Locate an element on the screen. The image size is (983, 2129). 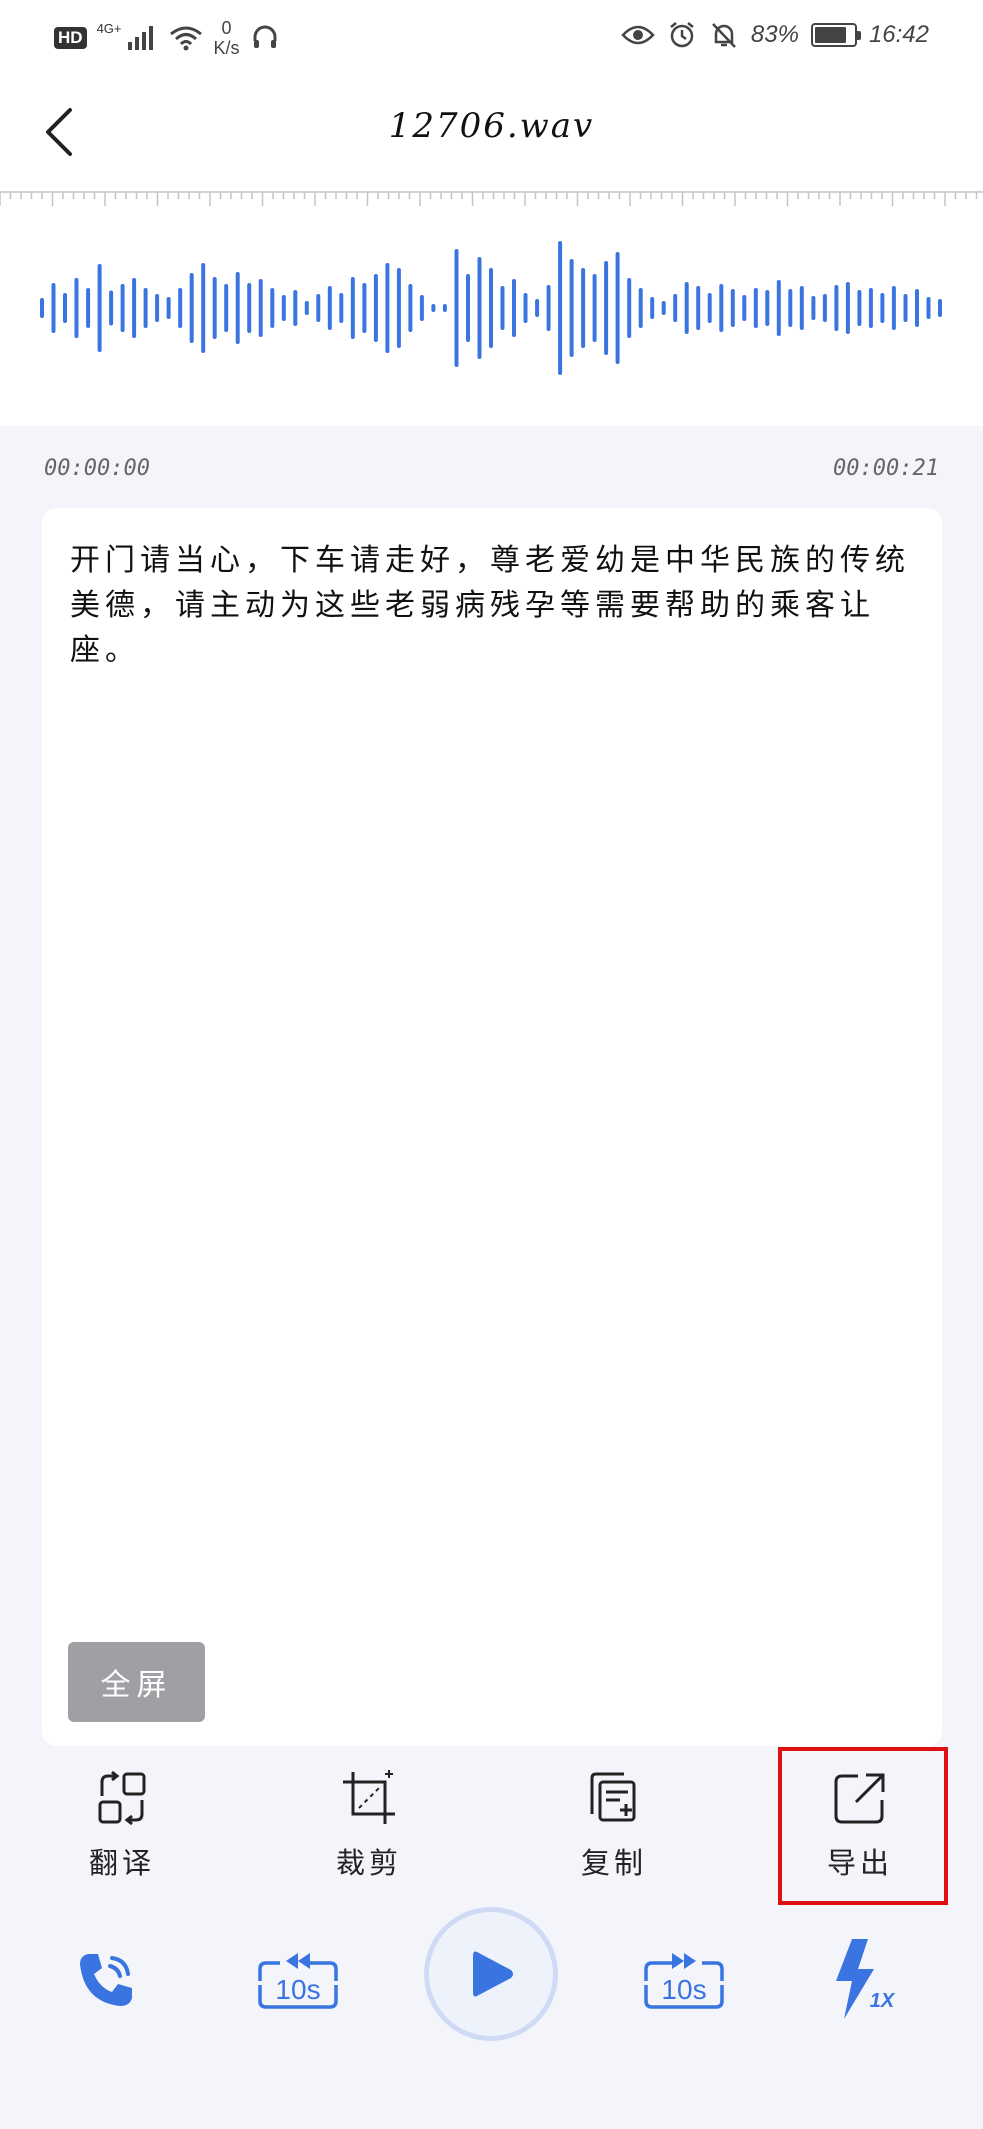
status-left: HD 4G+ 0 K/s is located at coordinates (167, 38).